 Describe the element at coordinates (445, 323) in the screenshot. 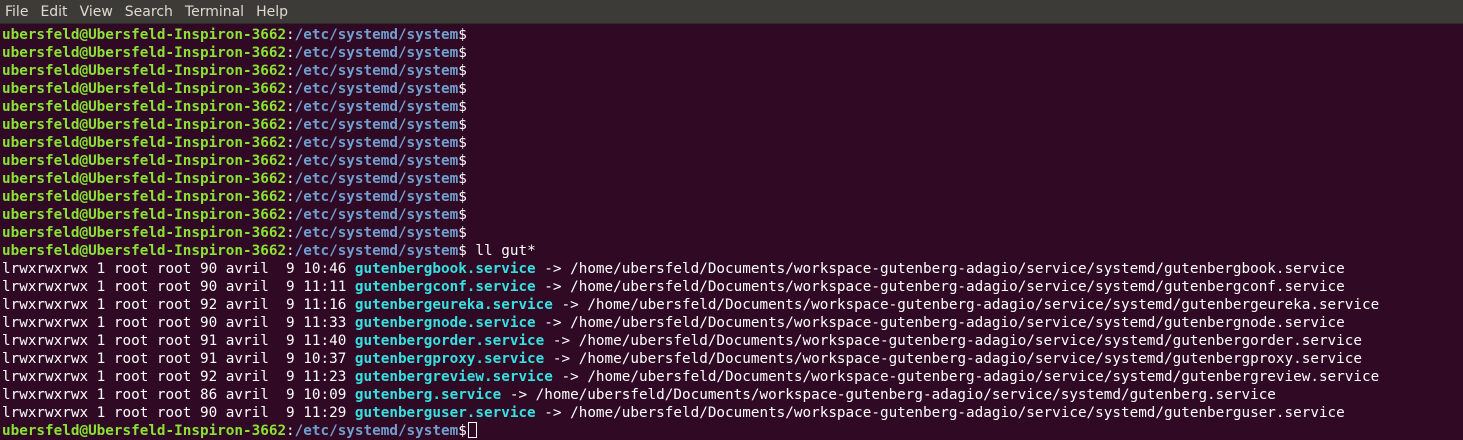

I see `symlink-name: gutenbergnode.service` at that location.